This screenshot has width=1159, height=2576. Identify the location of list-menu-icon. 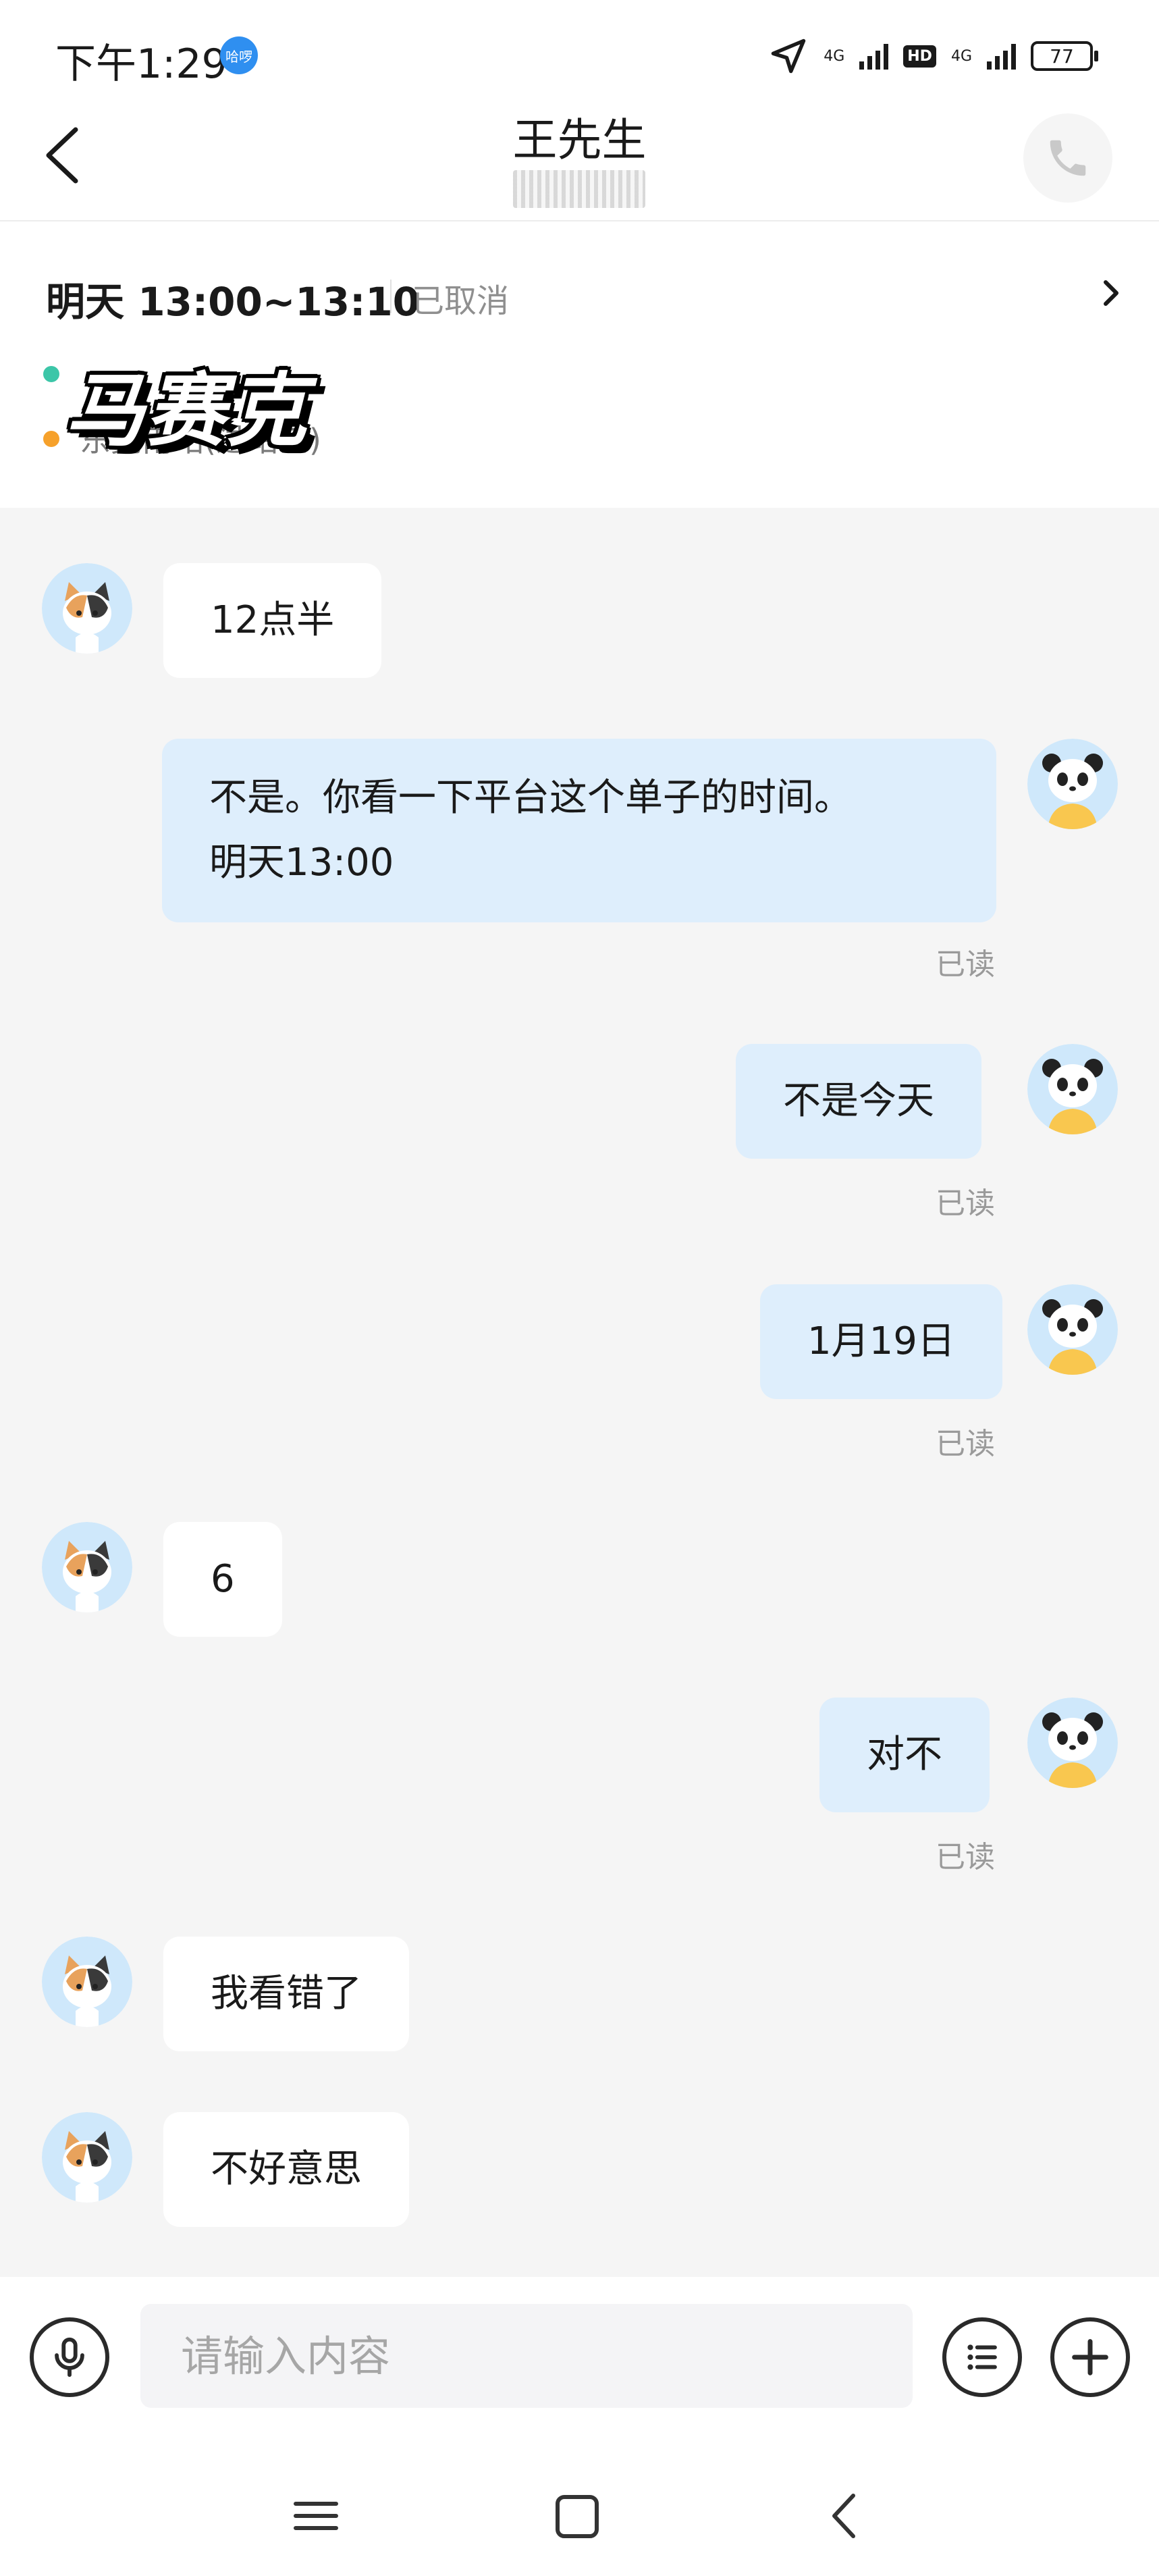
(982, 2357).